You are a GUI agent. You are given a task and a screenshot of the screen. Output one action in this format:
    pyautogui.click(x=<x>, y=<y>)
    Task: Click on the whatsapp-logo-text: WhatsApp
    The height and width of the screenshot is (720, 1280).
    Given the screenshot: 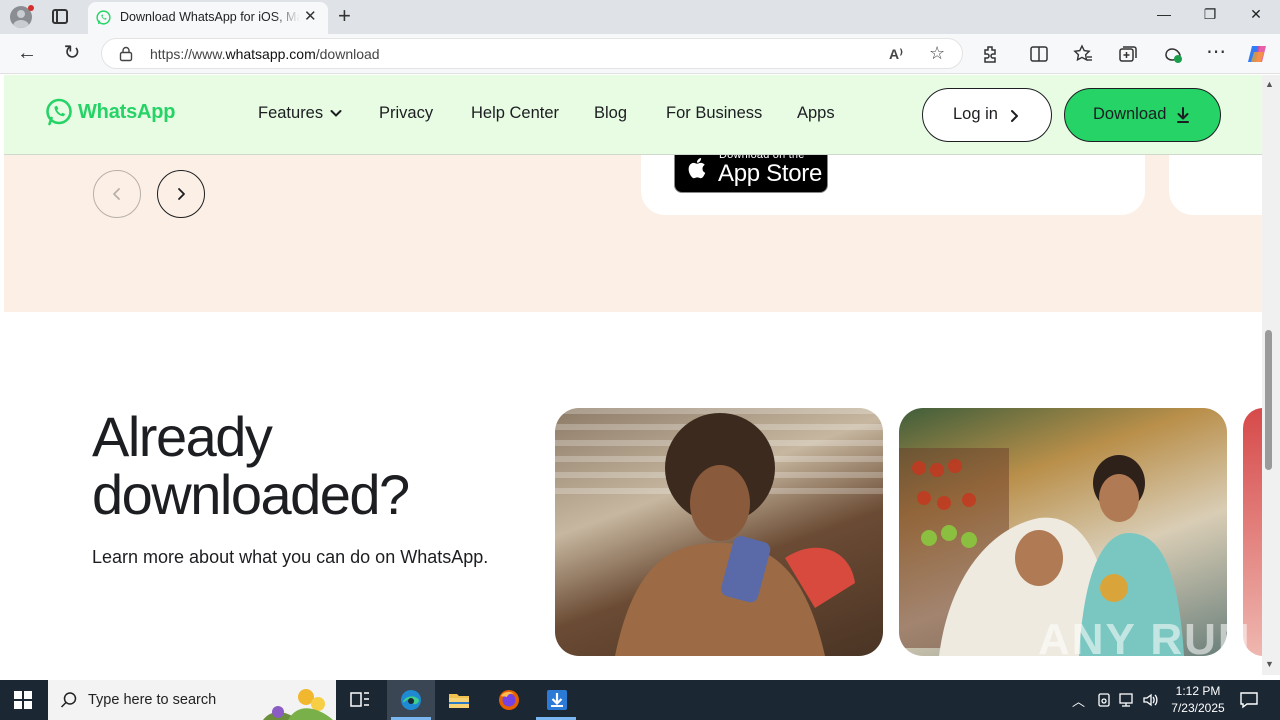 What is the action you would take?
    pyautogui.click(x=127, y=111)
    